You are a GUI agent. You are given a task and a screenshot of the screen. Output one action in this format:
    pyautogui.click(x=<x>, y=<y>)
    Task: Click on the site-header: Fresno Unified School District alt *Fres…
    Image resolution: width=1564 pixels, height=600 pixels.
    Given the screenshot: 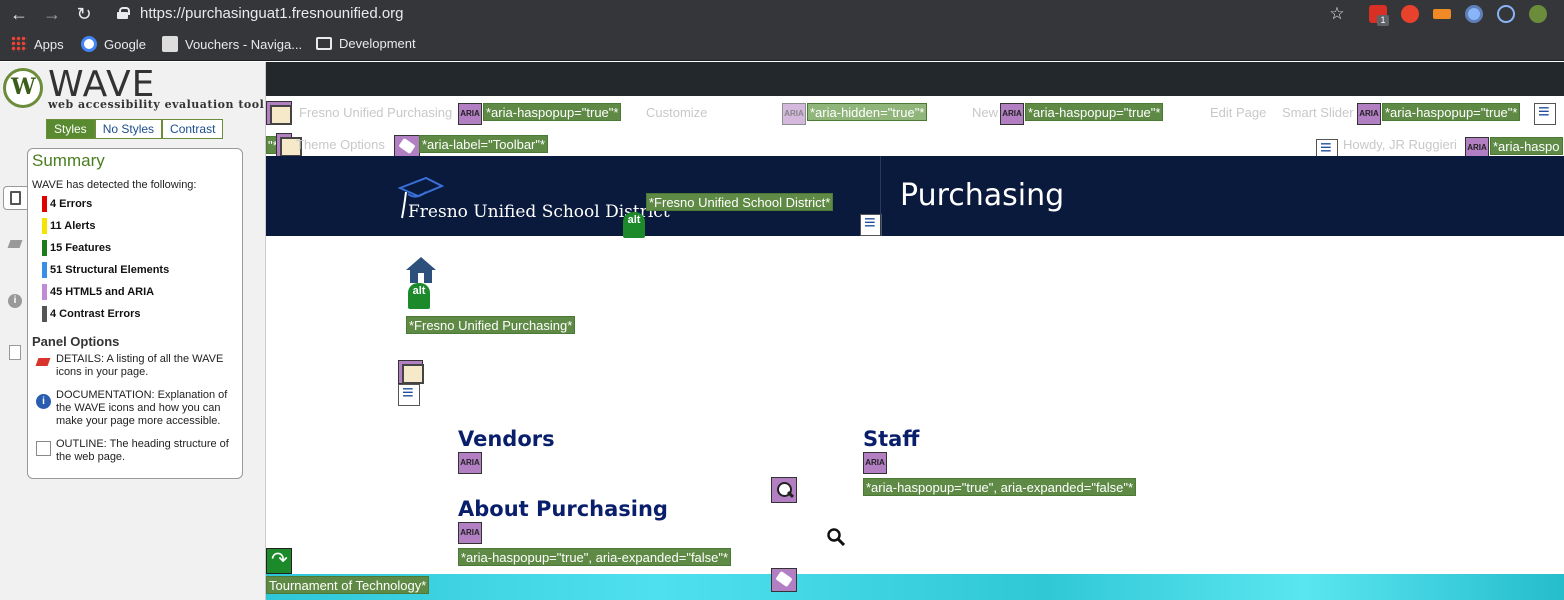 What is the action you would take?
    pyautogui.click(x=915, y=197)
    